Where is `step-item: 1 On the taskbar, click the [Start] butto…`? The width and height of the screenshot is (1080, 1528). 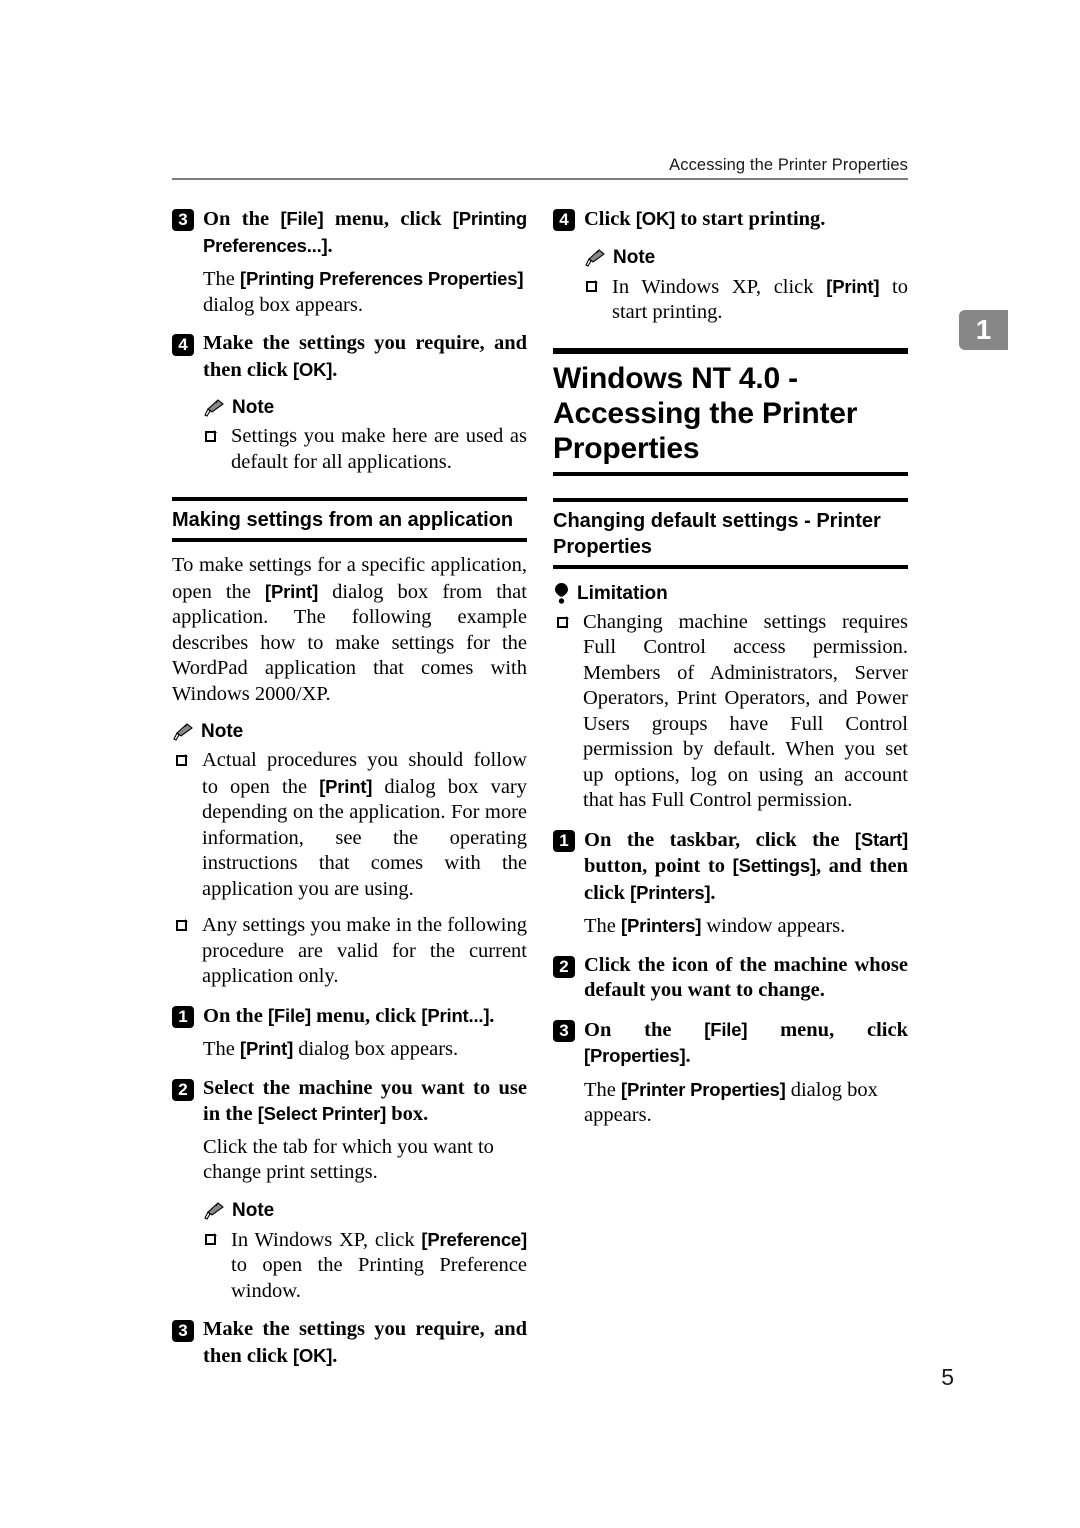 step-item: 1 On the taskbar, click the [Start] butto… is located at coordinates (730, 867).